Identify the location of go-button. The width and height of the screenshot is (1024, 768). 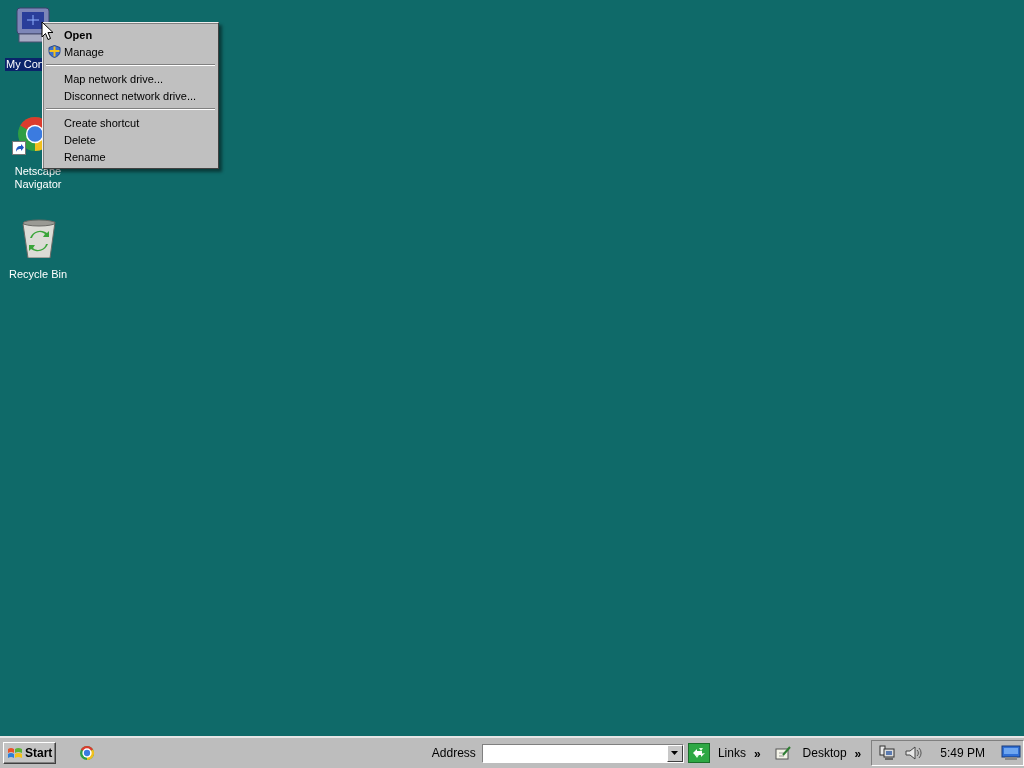
(698, 753).